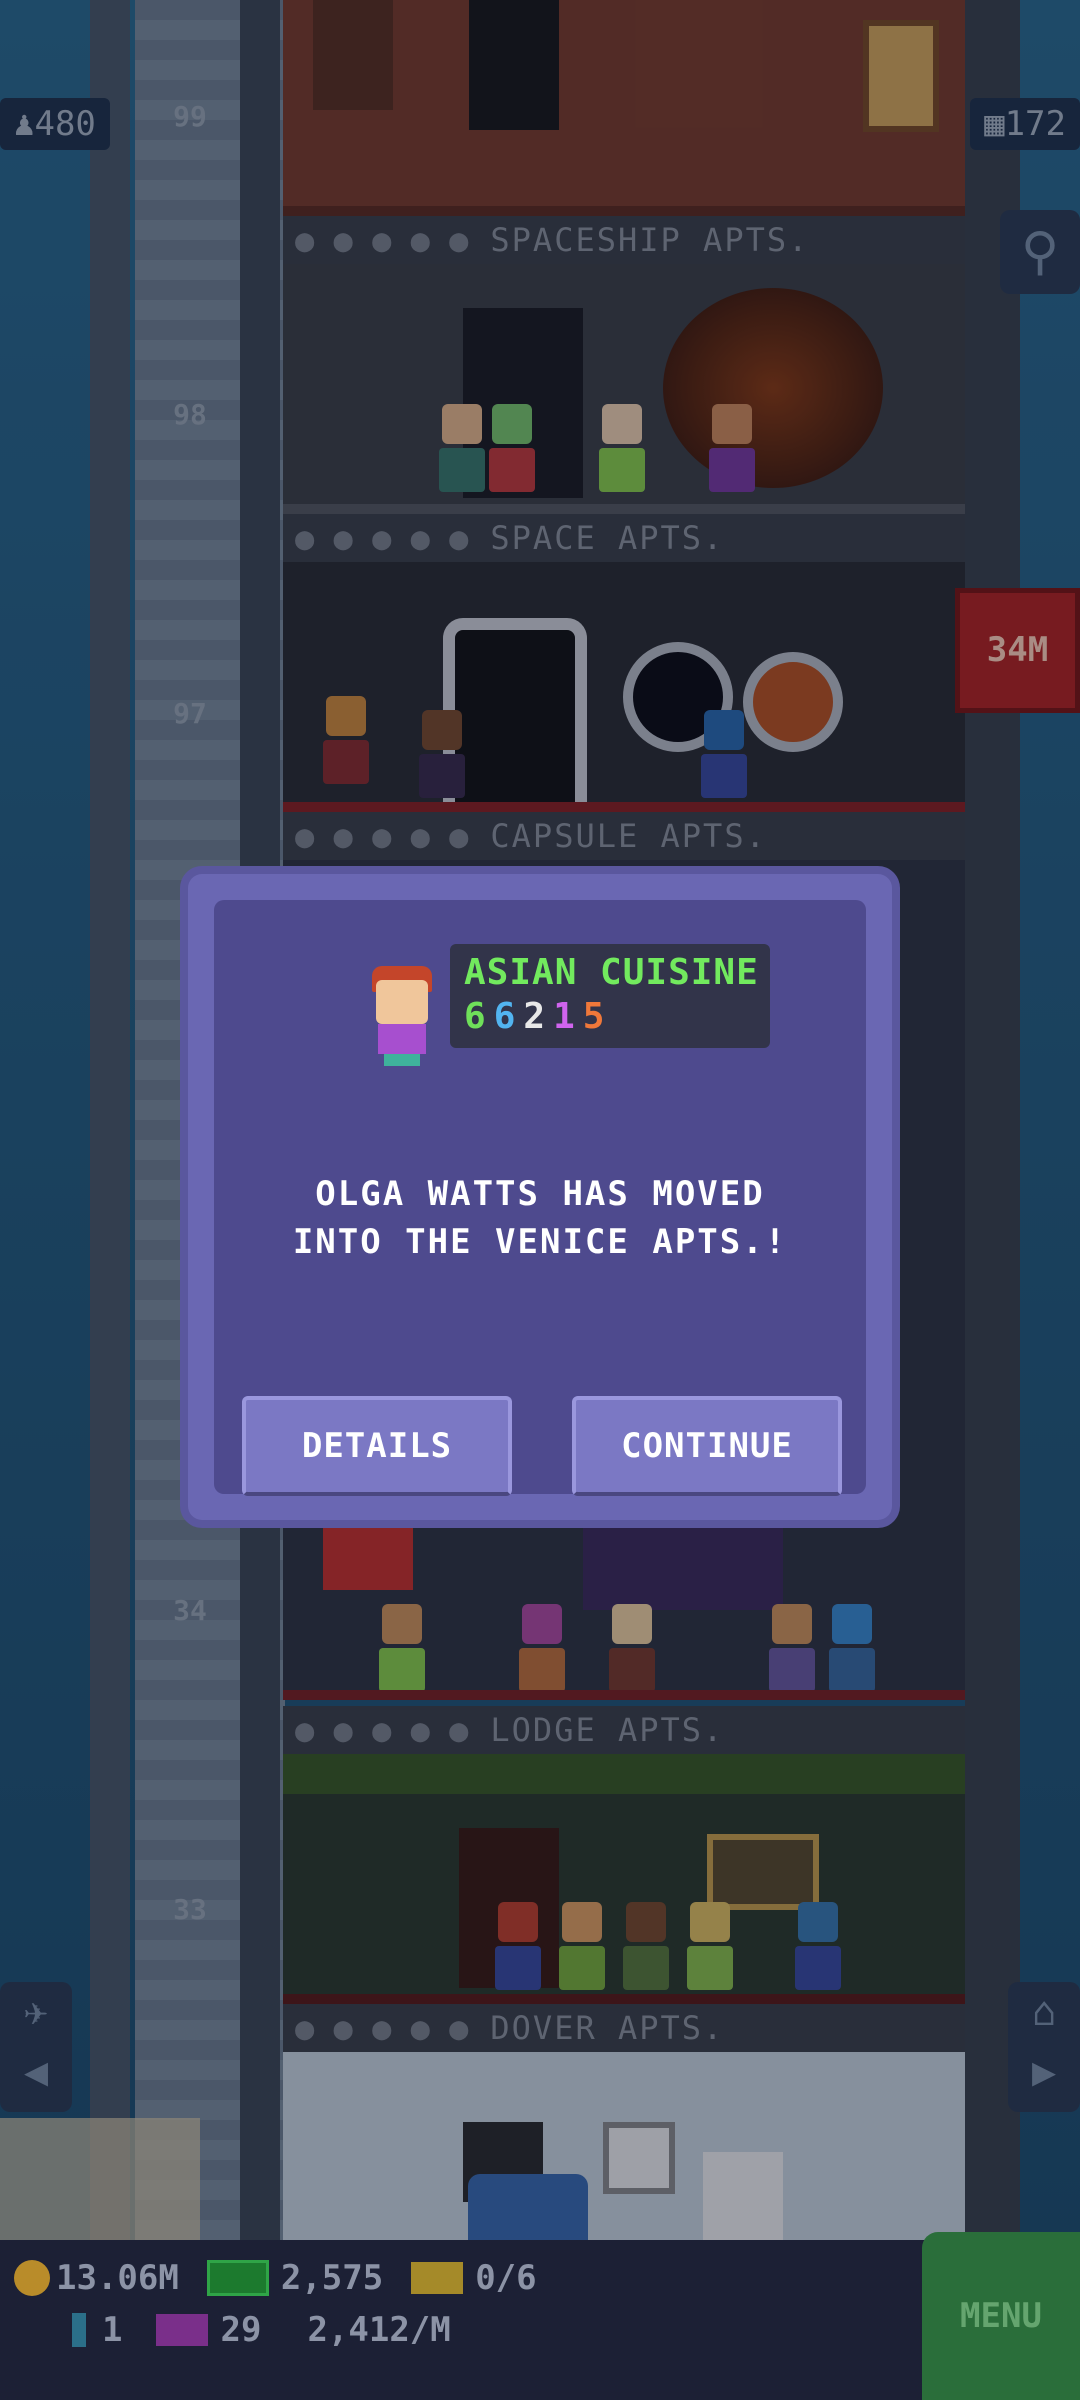 Image resolution: width=1080 pixels, height=2400 pixels. Describe the element at coordinates (32, 2278) in the screenshot. I see `coin-icon` at that location.